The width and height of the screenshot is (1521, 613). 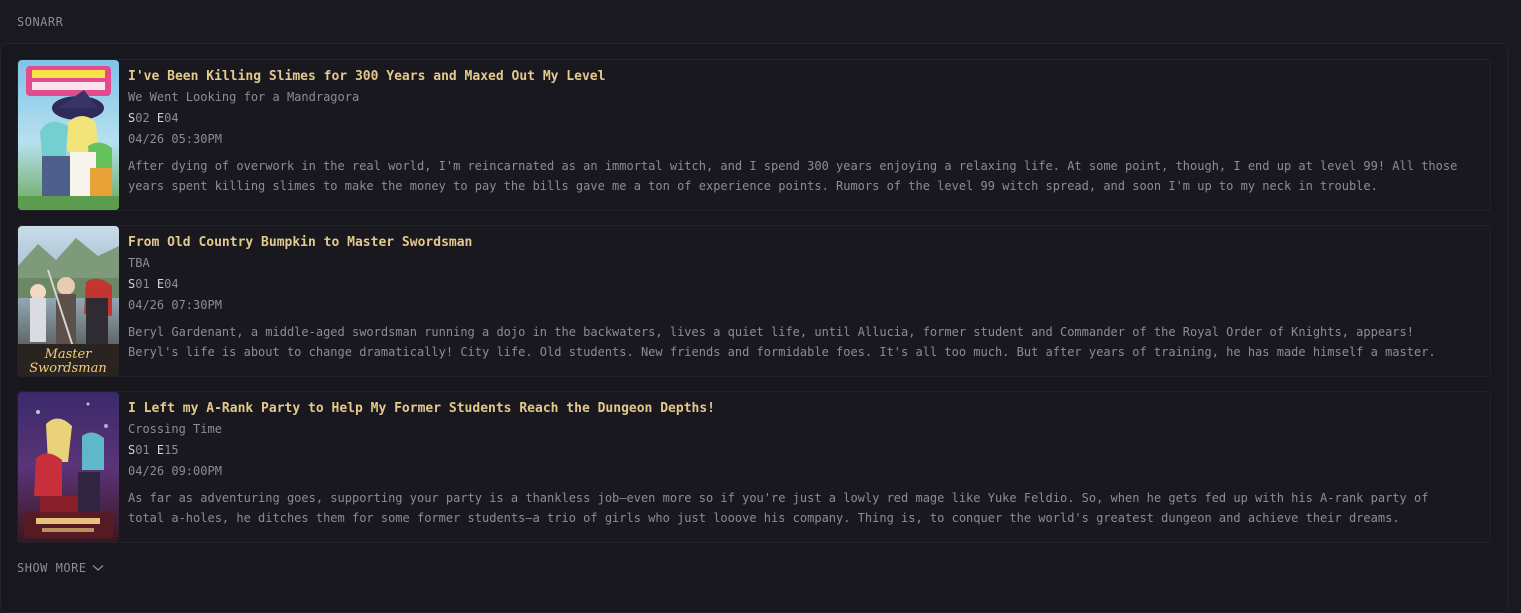 I want to click on air-date: 04/26 07:30PM, so click(x=175, y=305).